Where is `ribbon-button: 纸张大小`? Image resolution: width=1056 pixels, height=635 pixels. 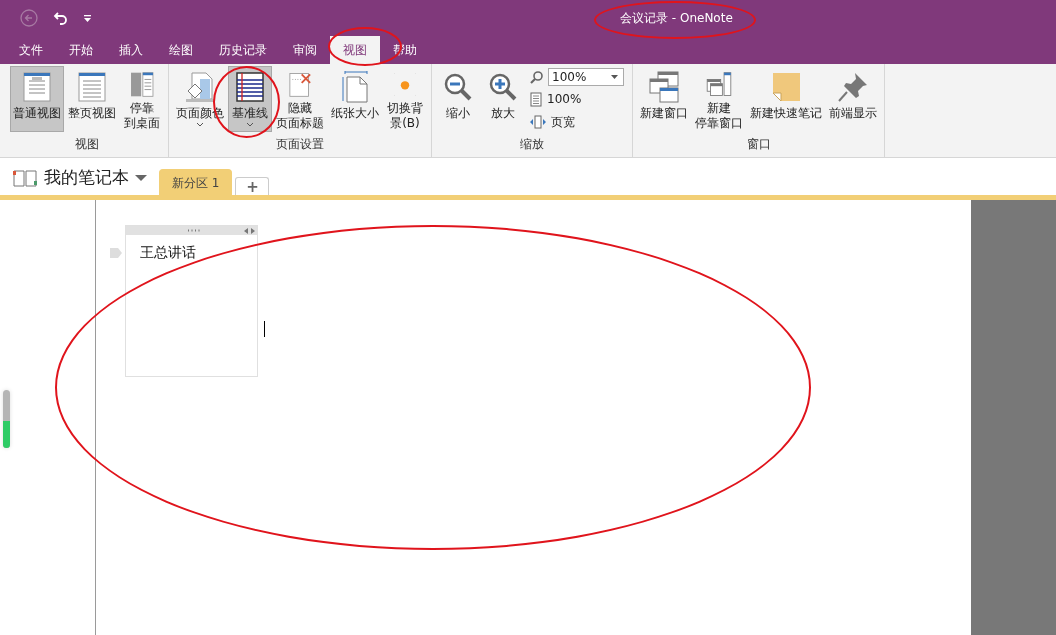 ribbon-button: 纸张大小 is located at coordinates (355, 99).